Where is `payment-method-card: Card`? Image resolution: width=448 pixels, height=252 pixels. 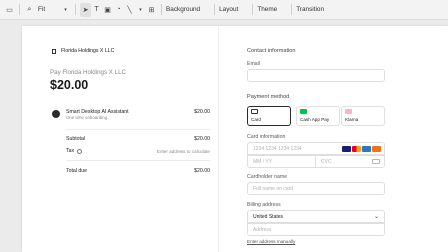
payment-method-card: Card is located at coordinates (269, 116).